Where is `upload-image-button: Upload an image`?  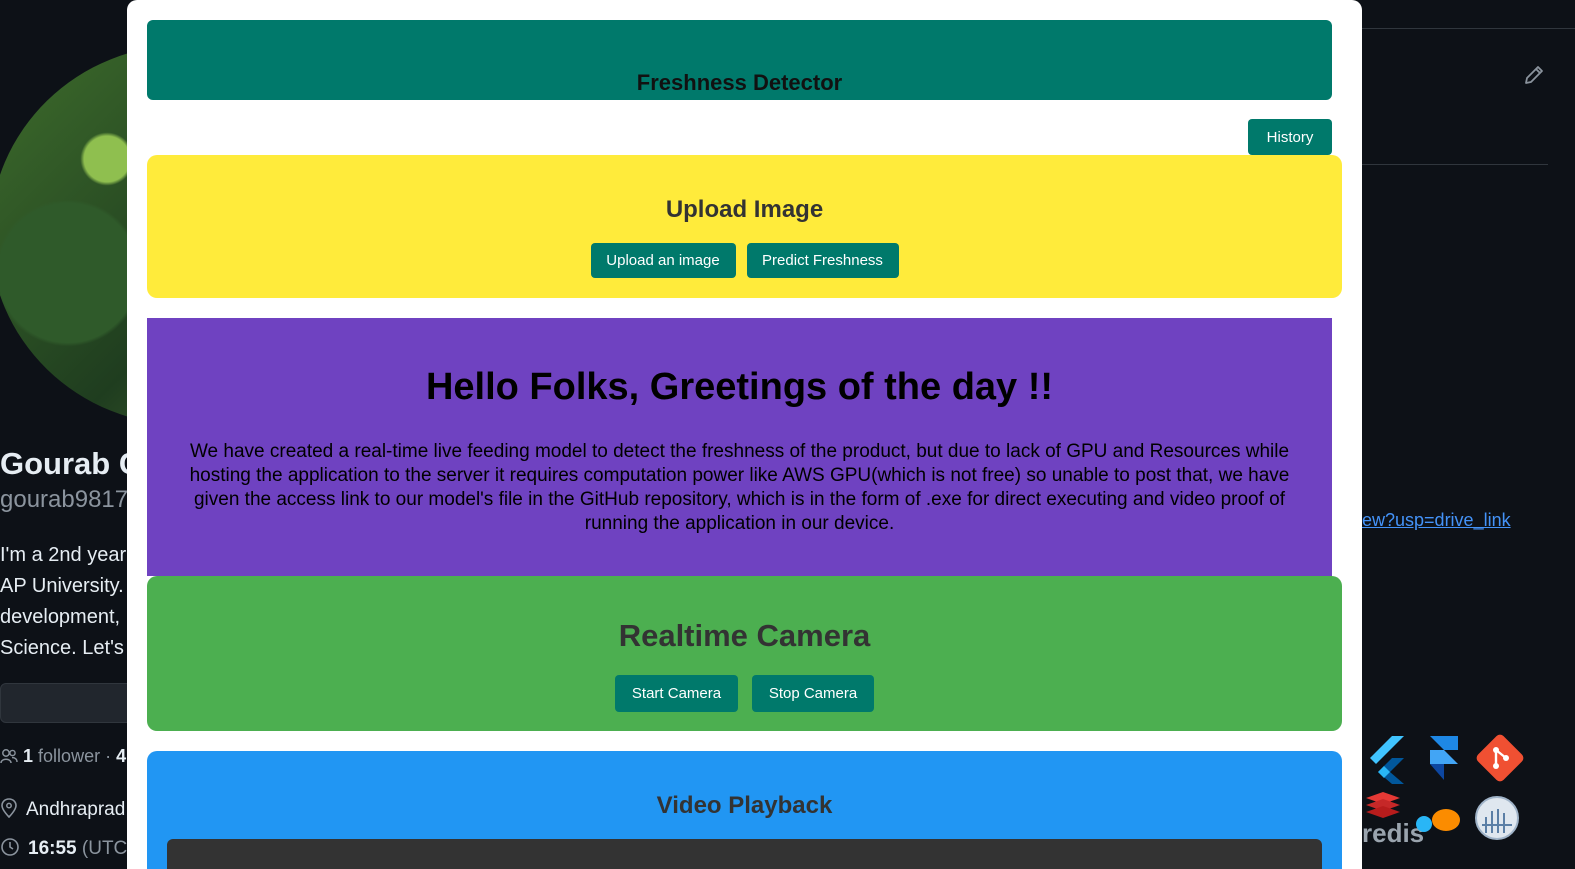 upload-image-button: Upload an image is located at coordinates (663, 260).